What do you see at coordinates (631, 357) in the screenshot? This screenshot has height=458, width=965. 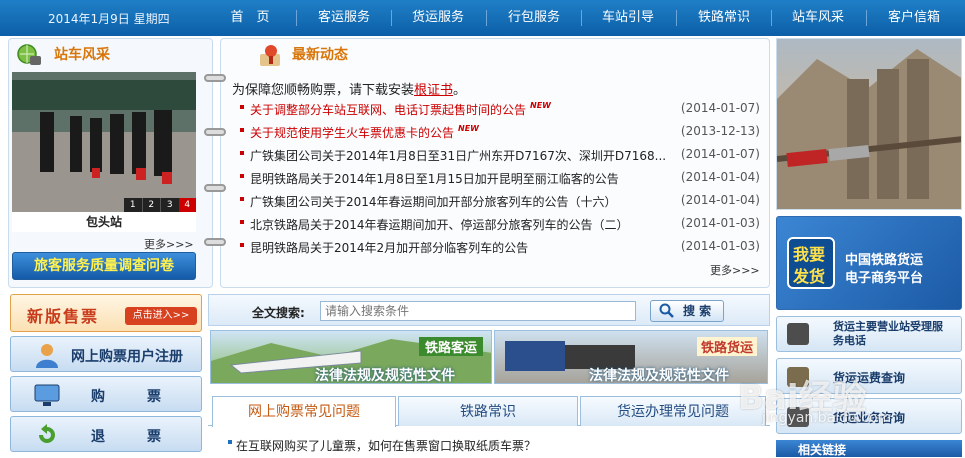 I see `freight-law-banner: 铁路货运 法律法规及规范性文件` at bounding box center [631, 357].